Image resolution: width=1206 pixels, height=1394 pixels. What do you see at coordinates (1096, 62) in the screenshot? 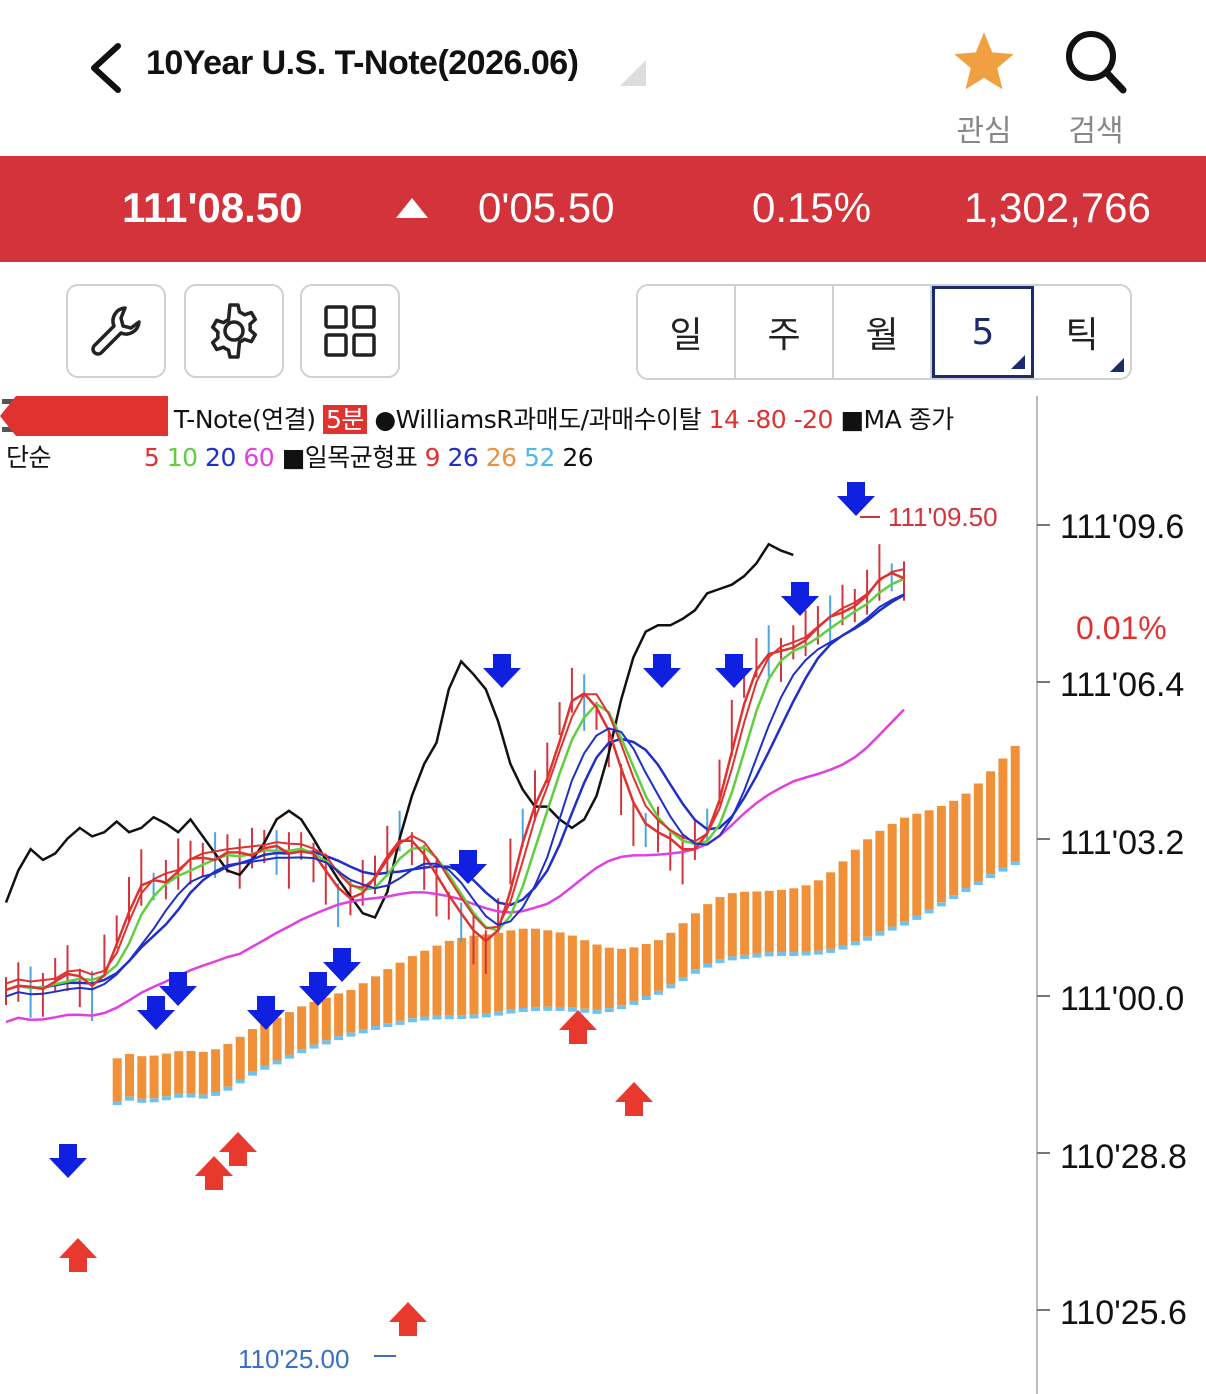
I see `search-icon` at bounding box center [1096, 62].